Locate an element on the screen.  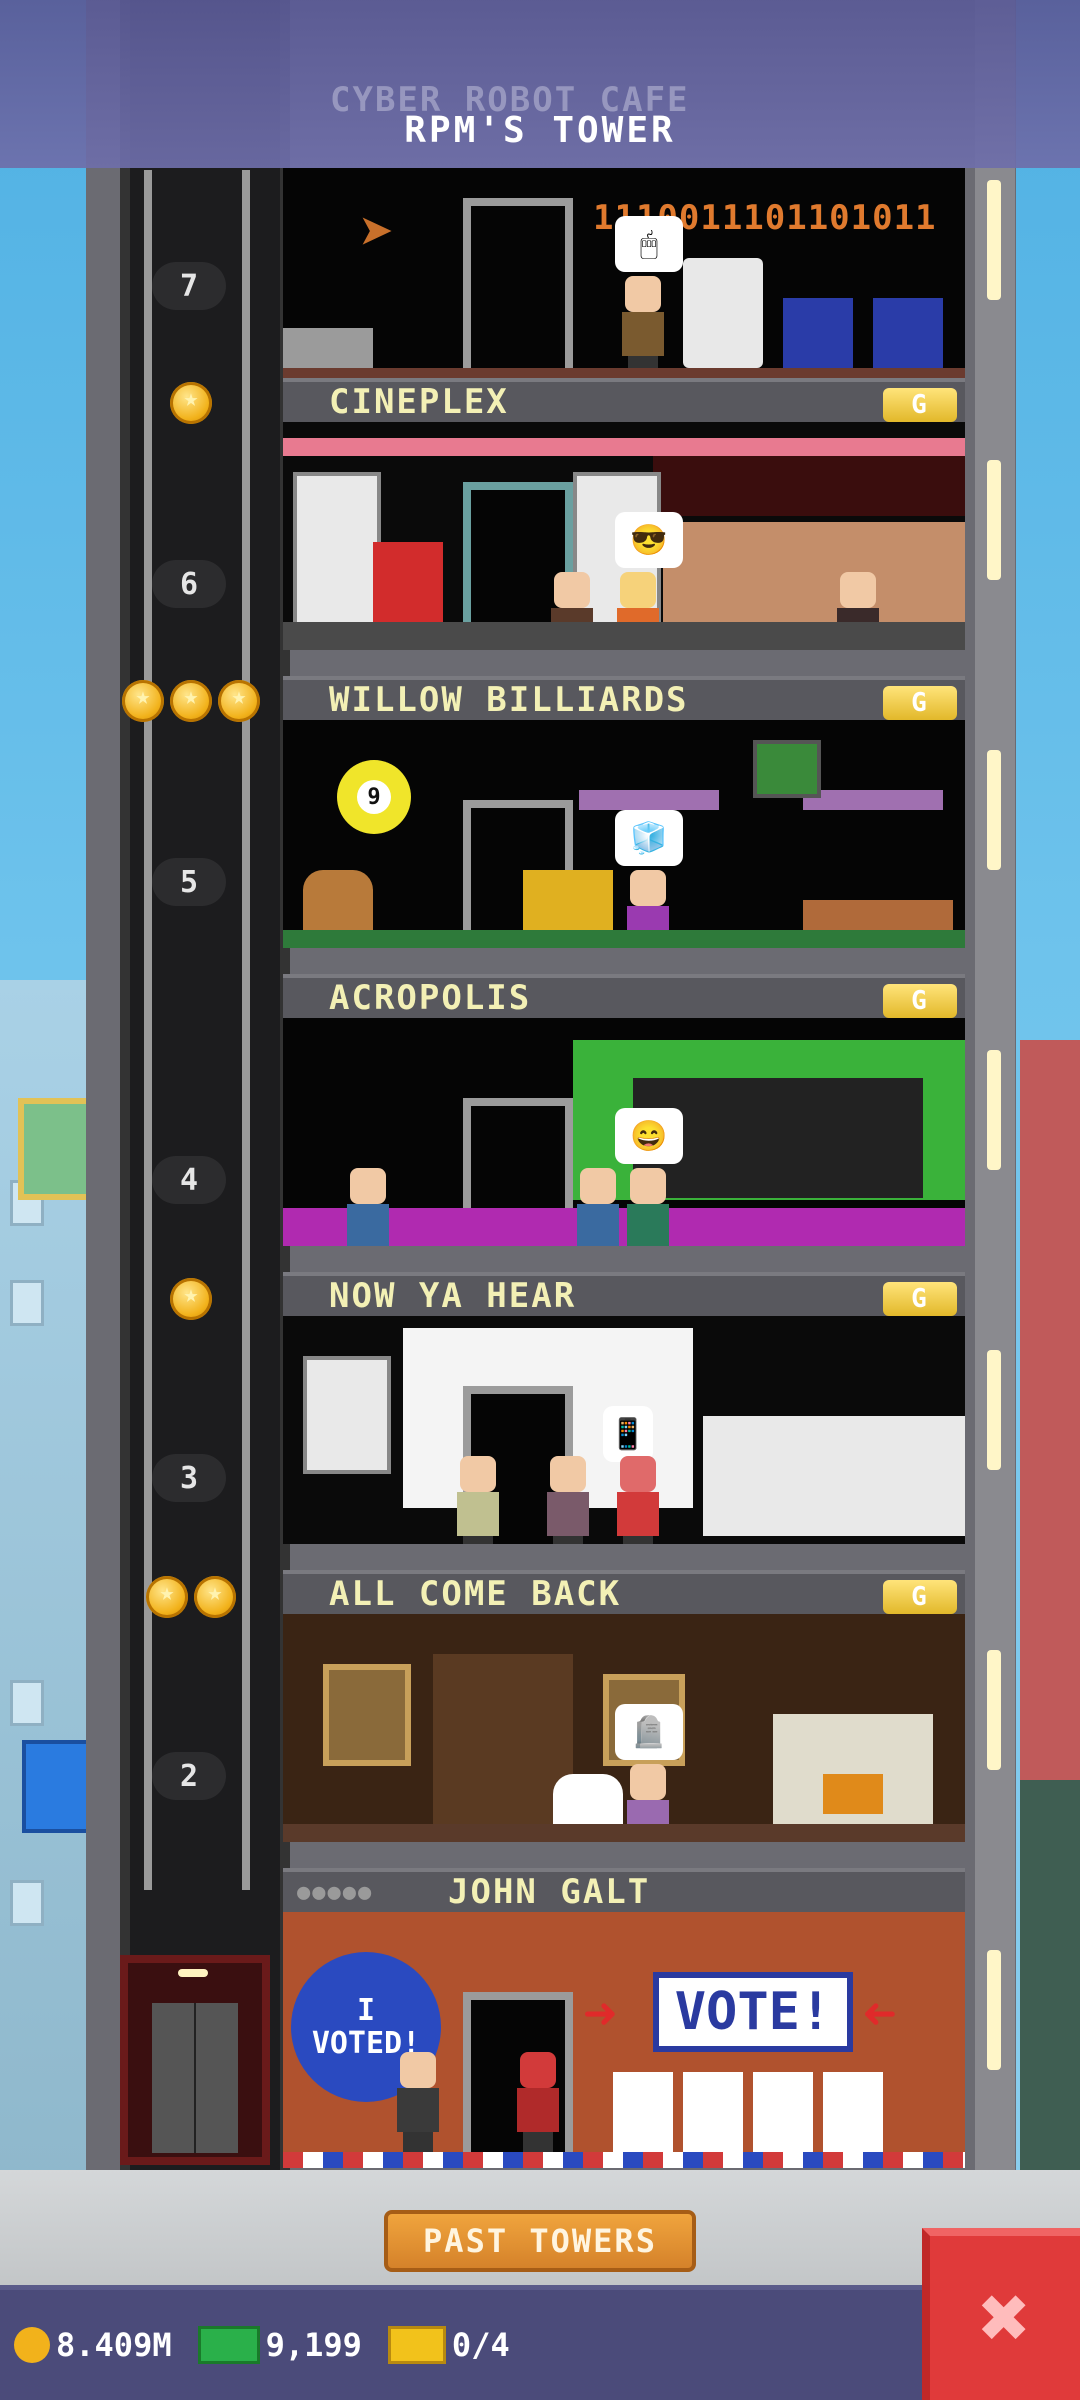
bux-icon is located at coordinates (228, 2345).